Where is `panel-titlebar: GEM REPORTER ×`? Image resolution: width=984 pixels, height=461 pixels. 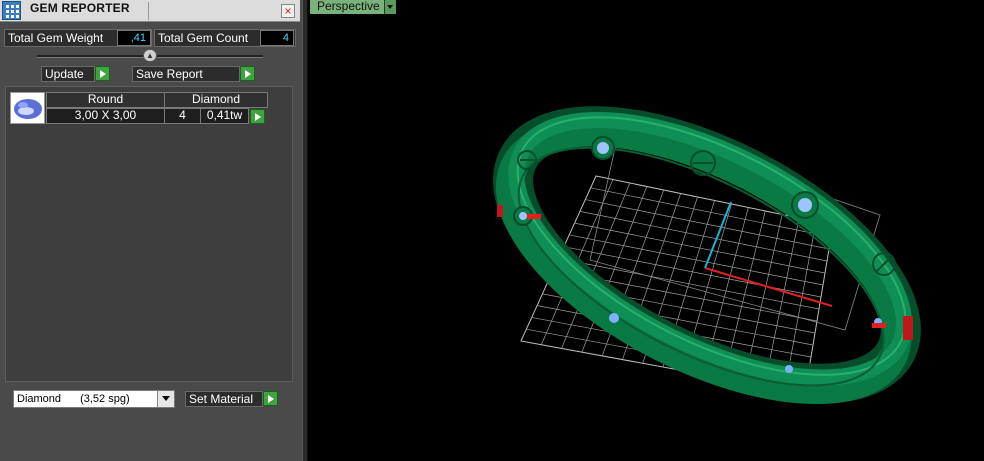
panel-titlebar: GEM REPORTER × is located at coordinates (150, 11).